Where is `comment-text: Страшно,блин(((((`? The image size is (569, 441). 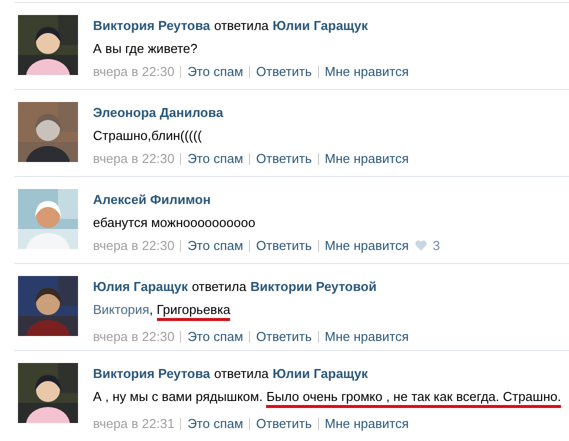
comment-text: Страшно,блин((((( is located at coordinates (147, 135).